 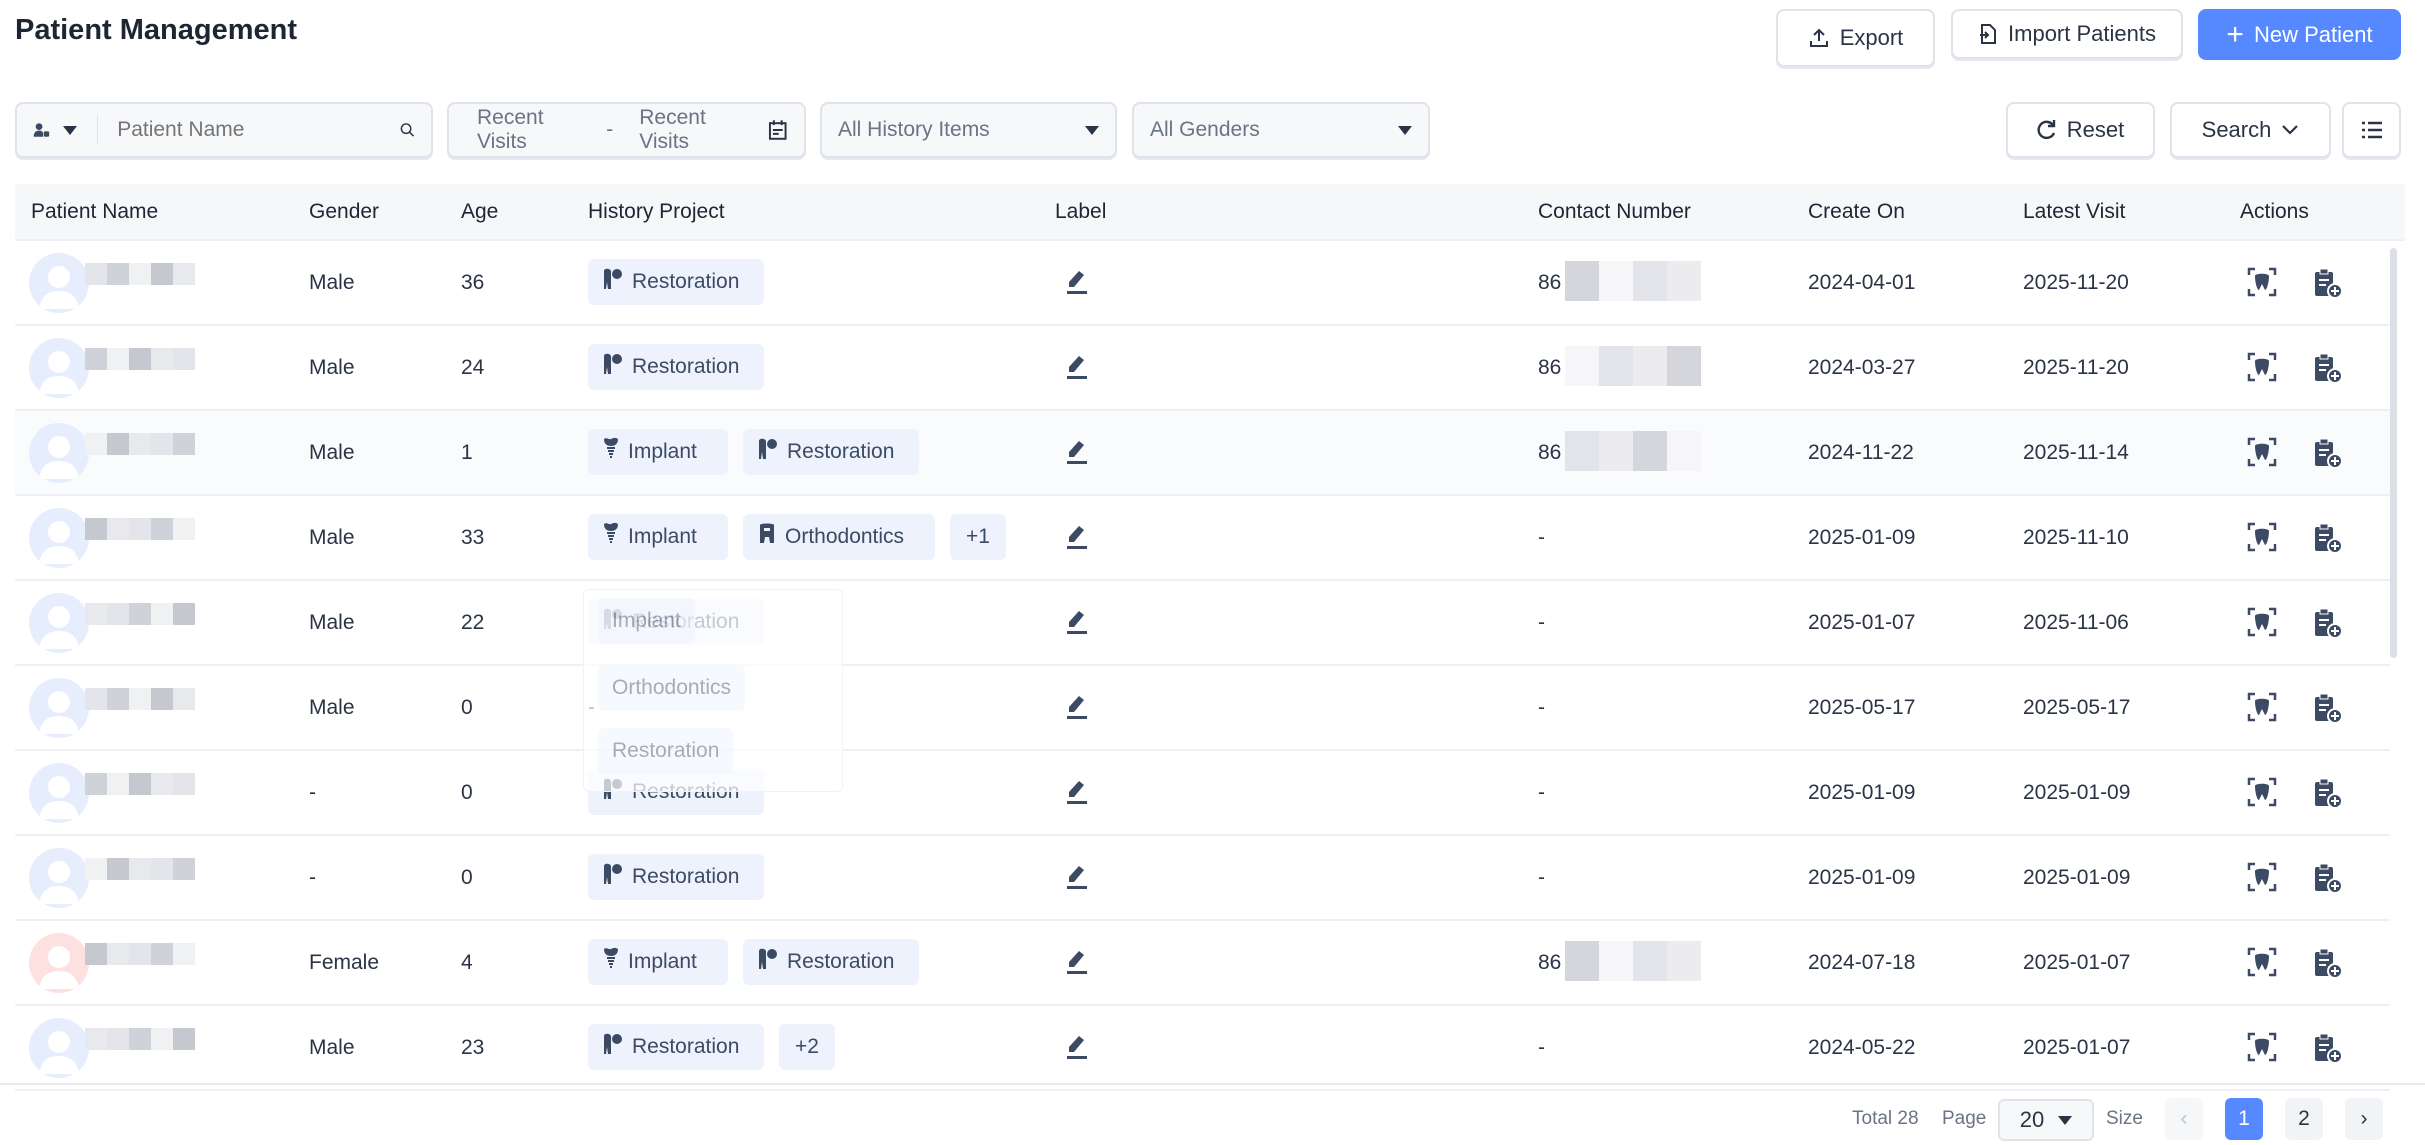 I want to click on page-size-select: 20, so click(x=2046, y=1120).